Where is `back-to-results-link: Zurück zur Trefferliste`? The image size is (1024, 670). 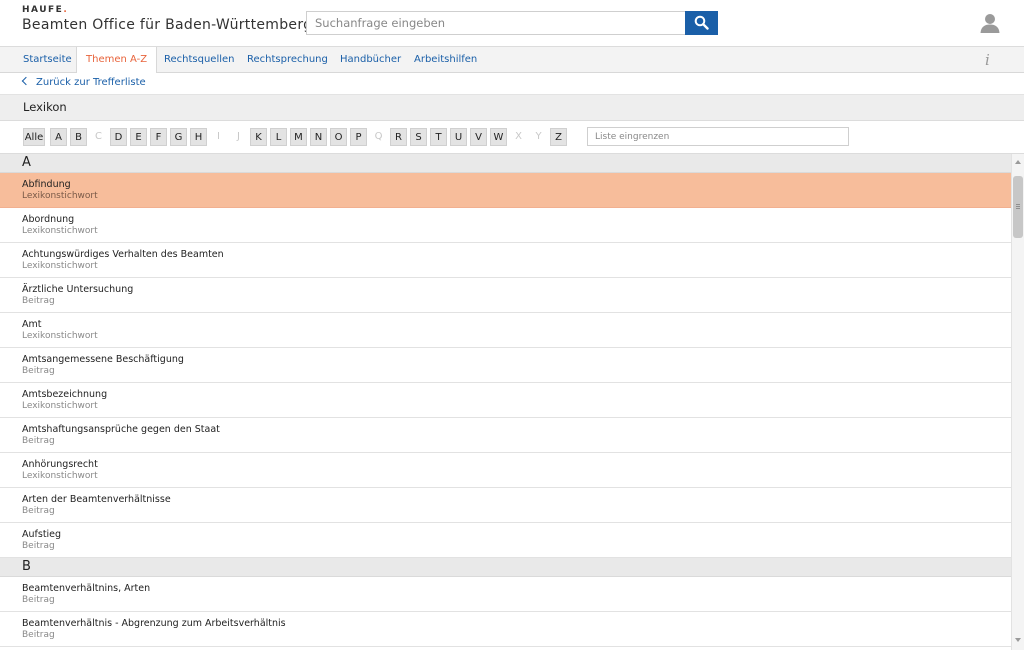 back-to-results-link: Zurück zur Trefferliste is located at coordinates (83, 82).